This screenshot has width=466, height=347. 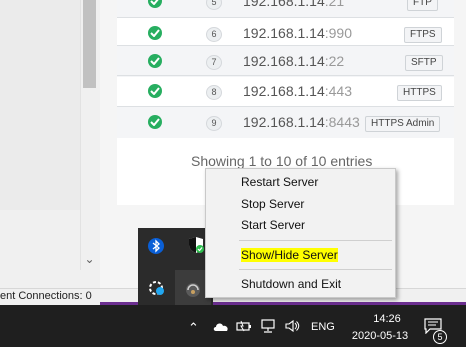 What do you see at coordinates (300, 182) in the screenshot?
I see `menu-item-restart-server: Restart Server` at bounding box center [300, 182].